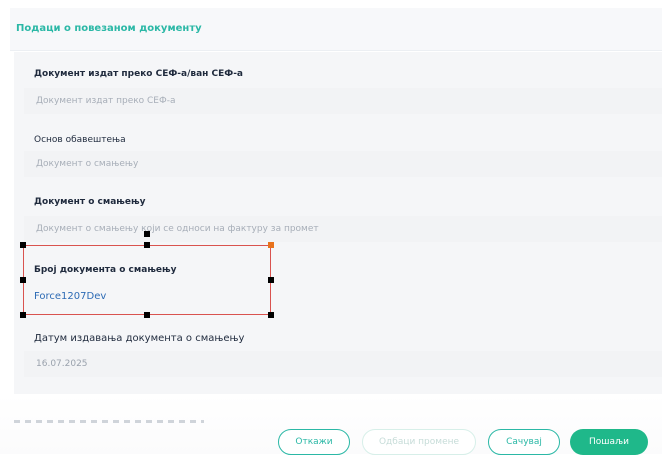 The image size is (662, 455). What do you see at coordinates (147, 234) in the screenshot?
I see `rotate-handle` at bounding box center [147, 234].